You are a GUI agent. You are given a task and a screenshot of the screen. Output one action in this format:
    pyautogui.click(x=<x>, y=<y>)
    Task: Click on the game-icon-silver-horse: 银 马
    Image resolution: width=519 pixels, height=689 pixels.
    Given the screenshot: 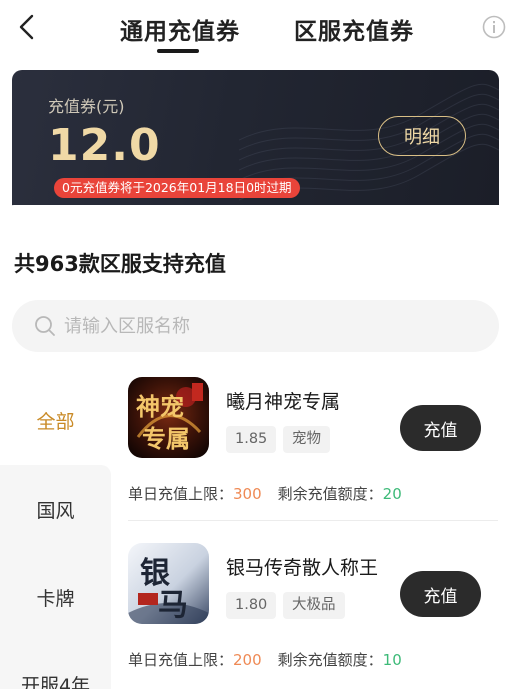 What is the action you would take?
    pyautogui.click(x=168, y=583)
    